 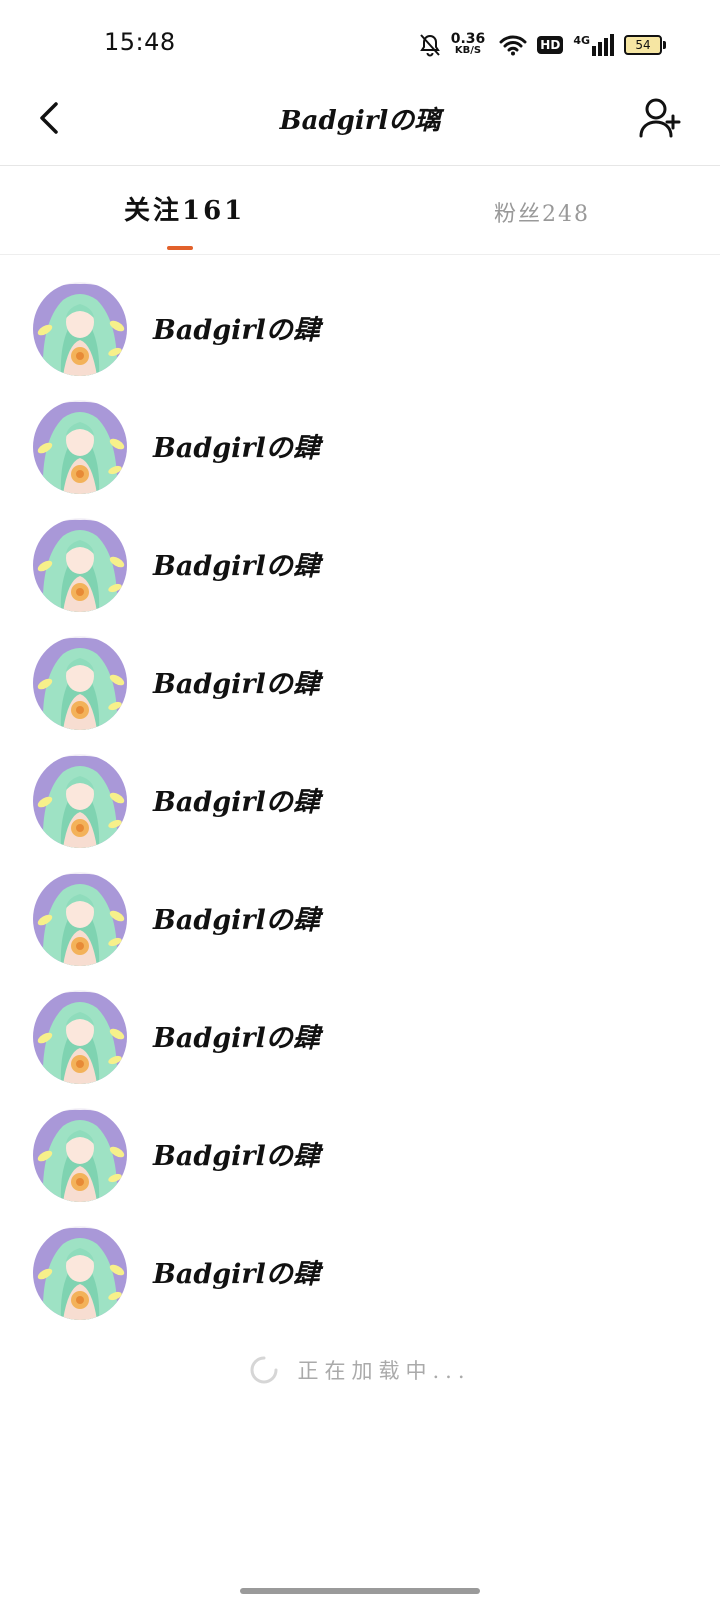 I want to click on add-user-icon, so click(x=660, y=118).